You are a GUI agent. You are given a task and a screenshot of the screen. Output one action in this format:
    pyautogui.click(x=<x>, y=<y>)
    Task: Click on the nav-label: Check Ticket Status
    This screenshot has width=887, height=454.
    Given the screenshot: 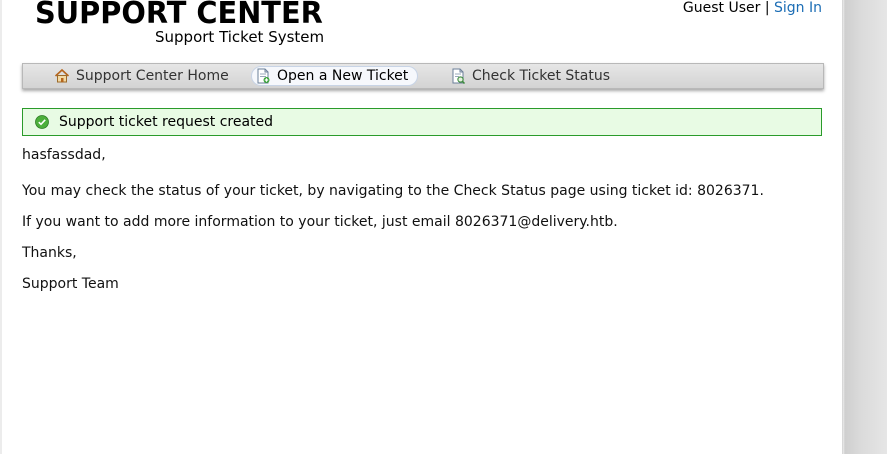 What is the action you would take?
    pyautogui.click(x=541, y=76)
    